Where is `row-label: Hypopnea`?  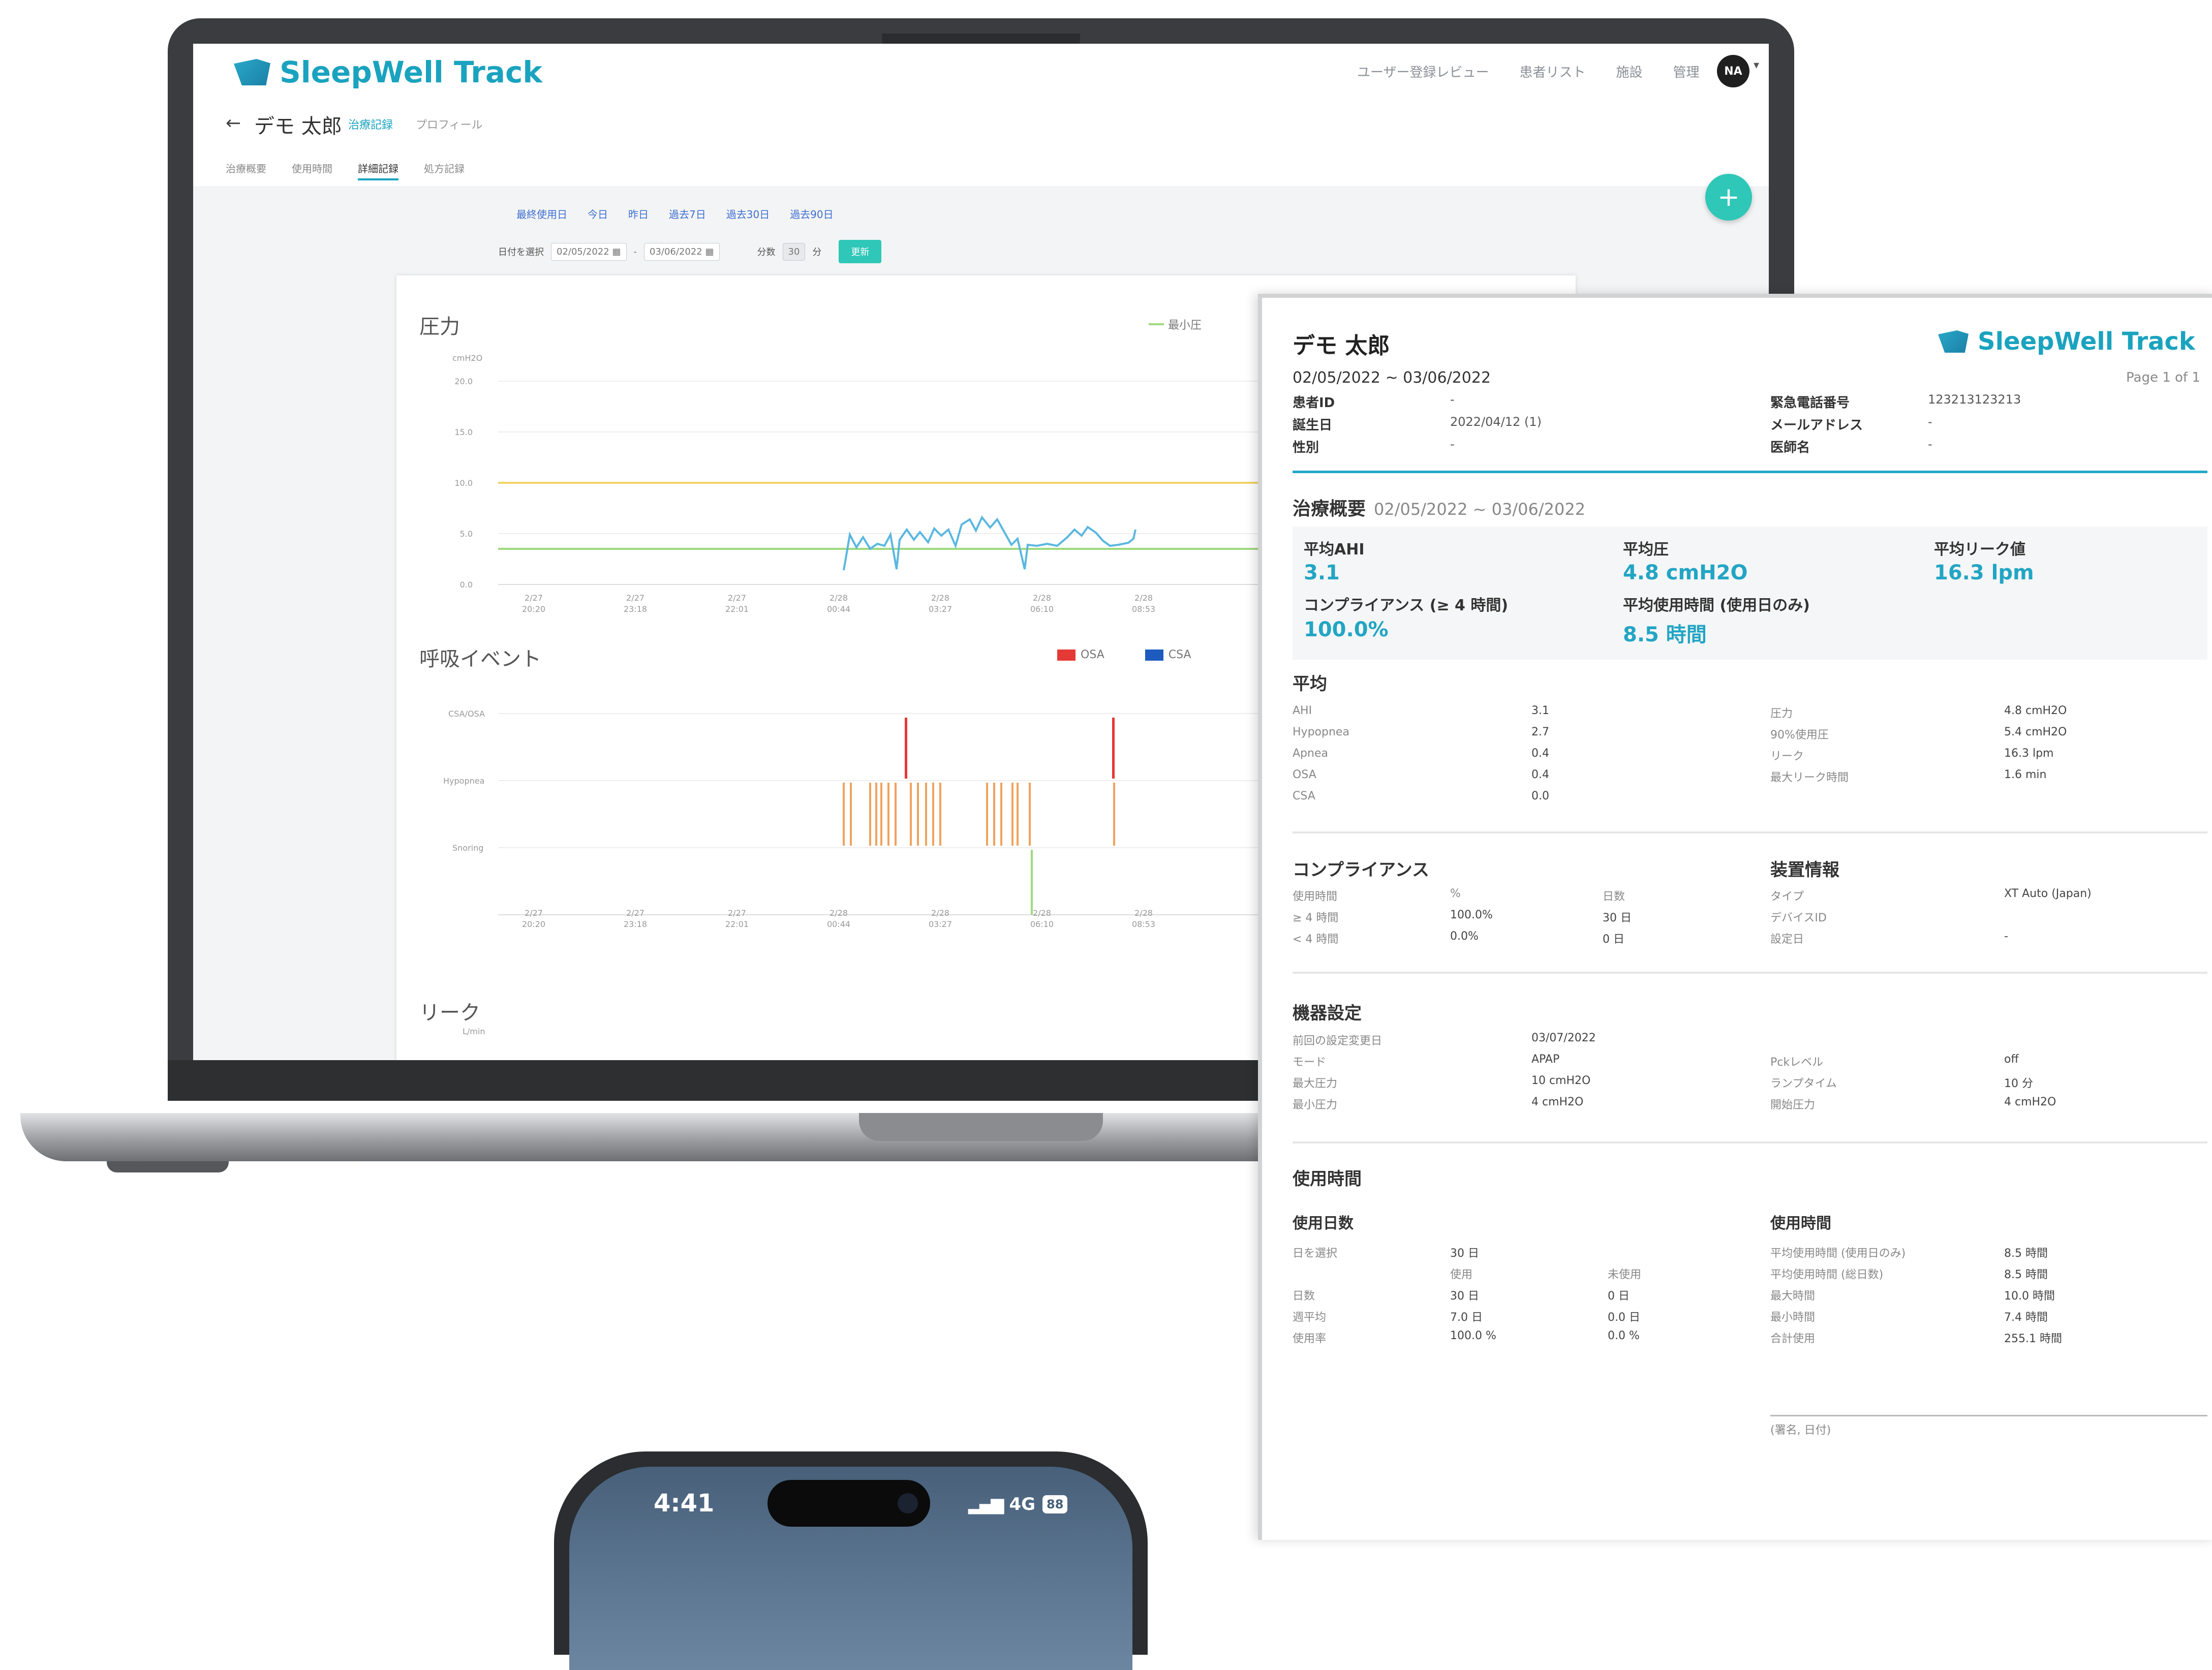
row-label: Hypopnea is located at coordinates (1321, 732).